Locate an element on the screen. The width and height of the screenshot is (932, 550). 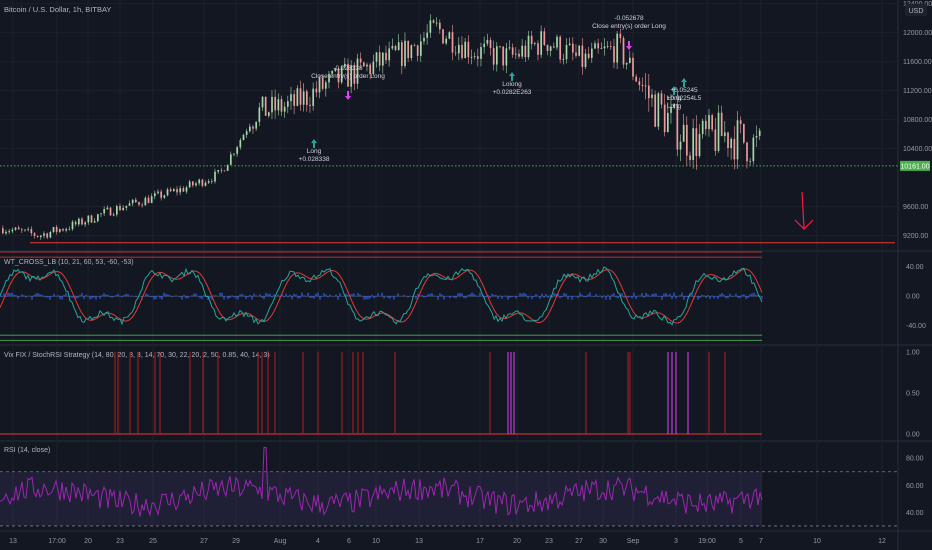
trade-marker-value: Close entry(s) order Long is located at coordinates (348, 76).